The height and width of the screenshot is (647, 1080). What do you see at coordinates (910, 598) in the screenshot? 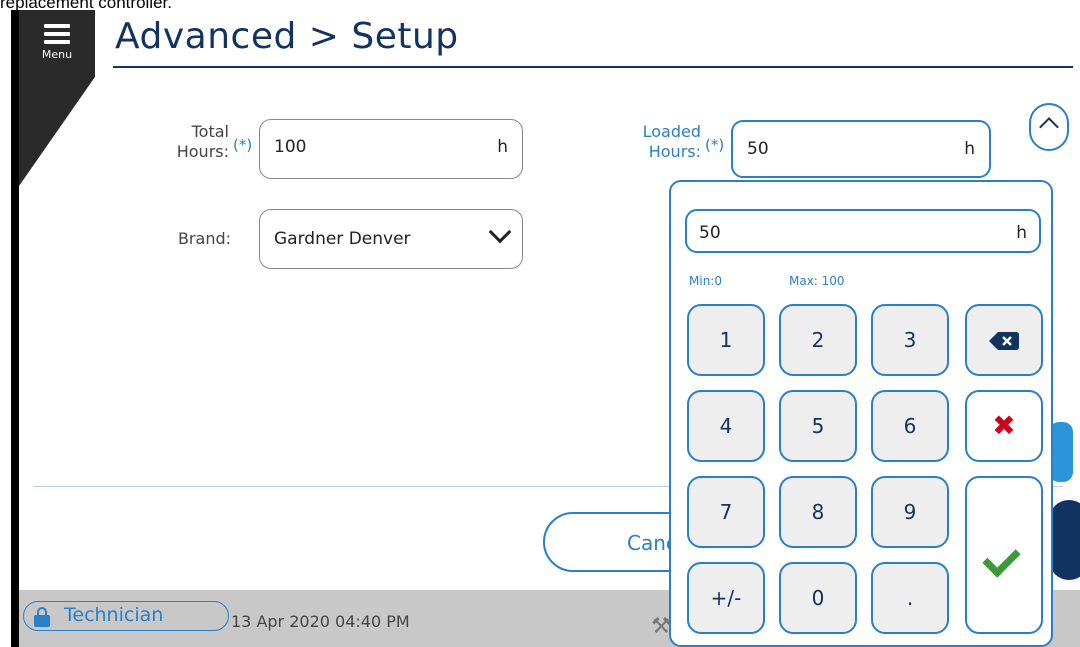
I see `key-decimal: .` at bounding box center [910, 598].